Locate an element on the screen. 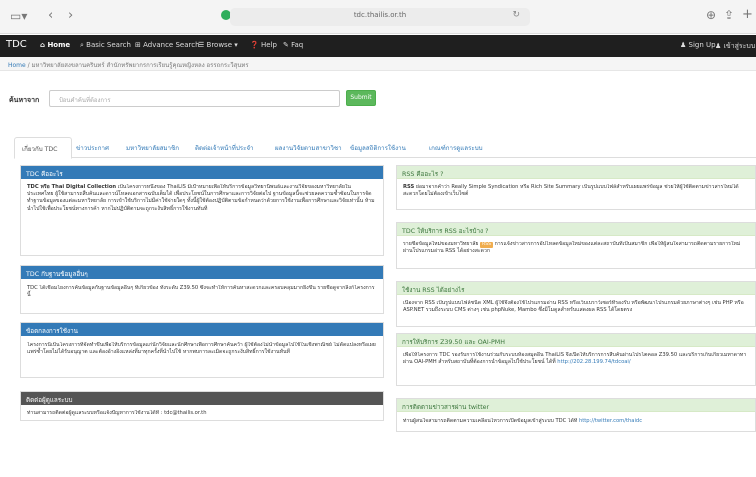 The height and width of the screenshot is (477, 756). nav-login: ♟ เข้าสู่ระบบ is located at coordinates (735, 46).